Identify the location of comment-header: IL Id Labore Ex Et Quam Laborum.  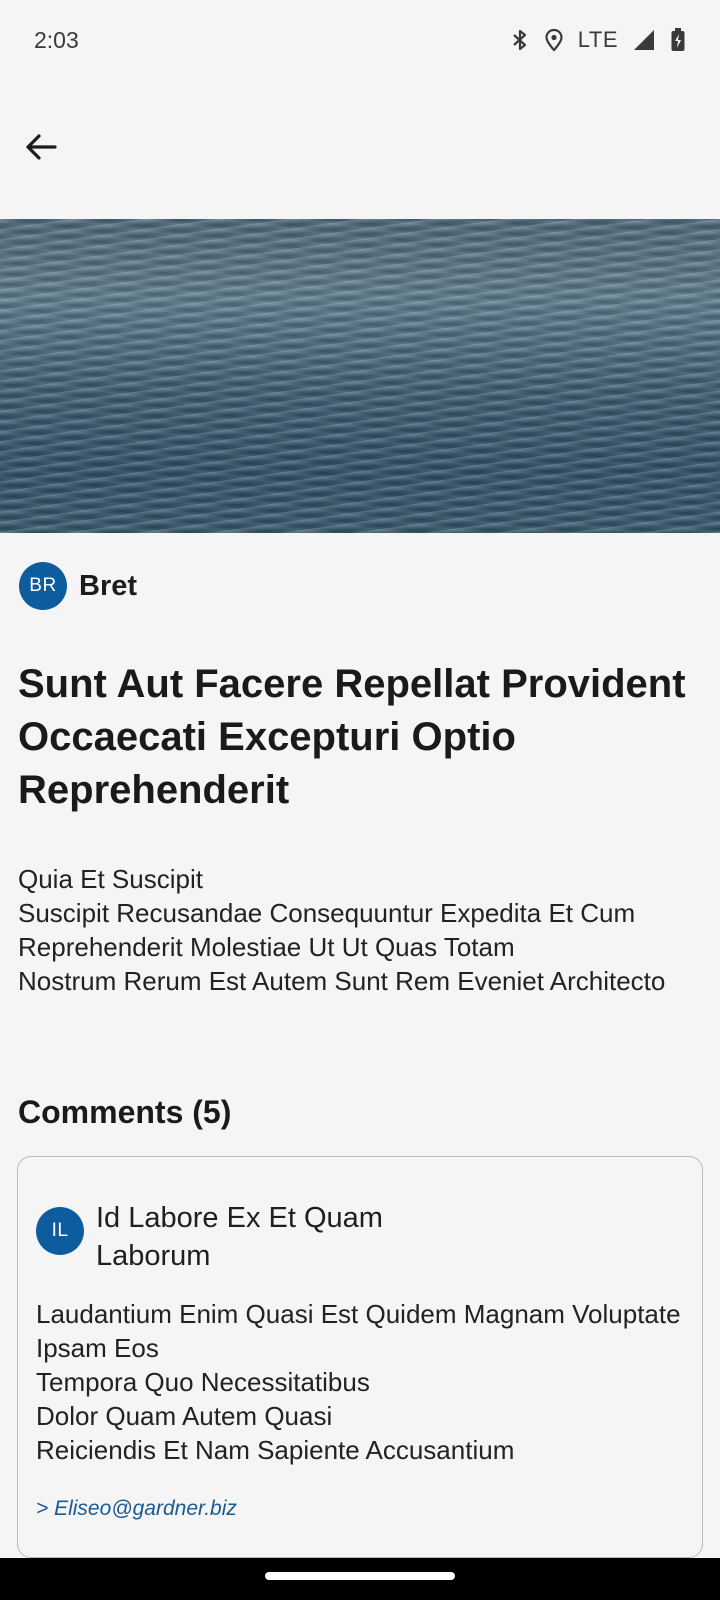
(226, 1237).